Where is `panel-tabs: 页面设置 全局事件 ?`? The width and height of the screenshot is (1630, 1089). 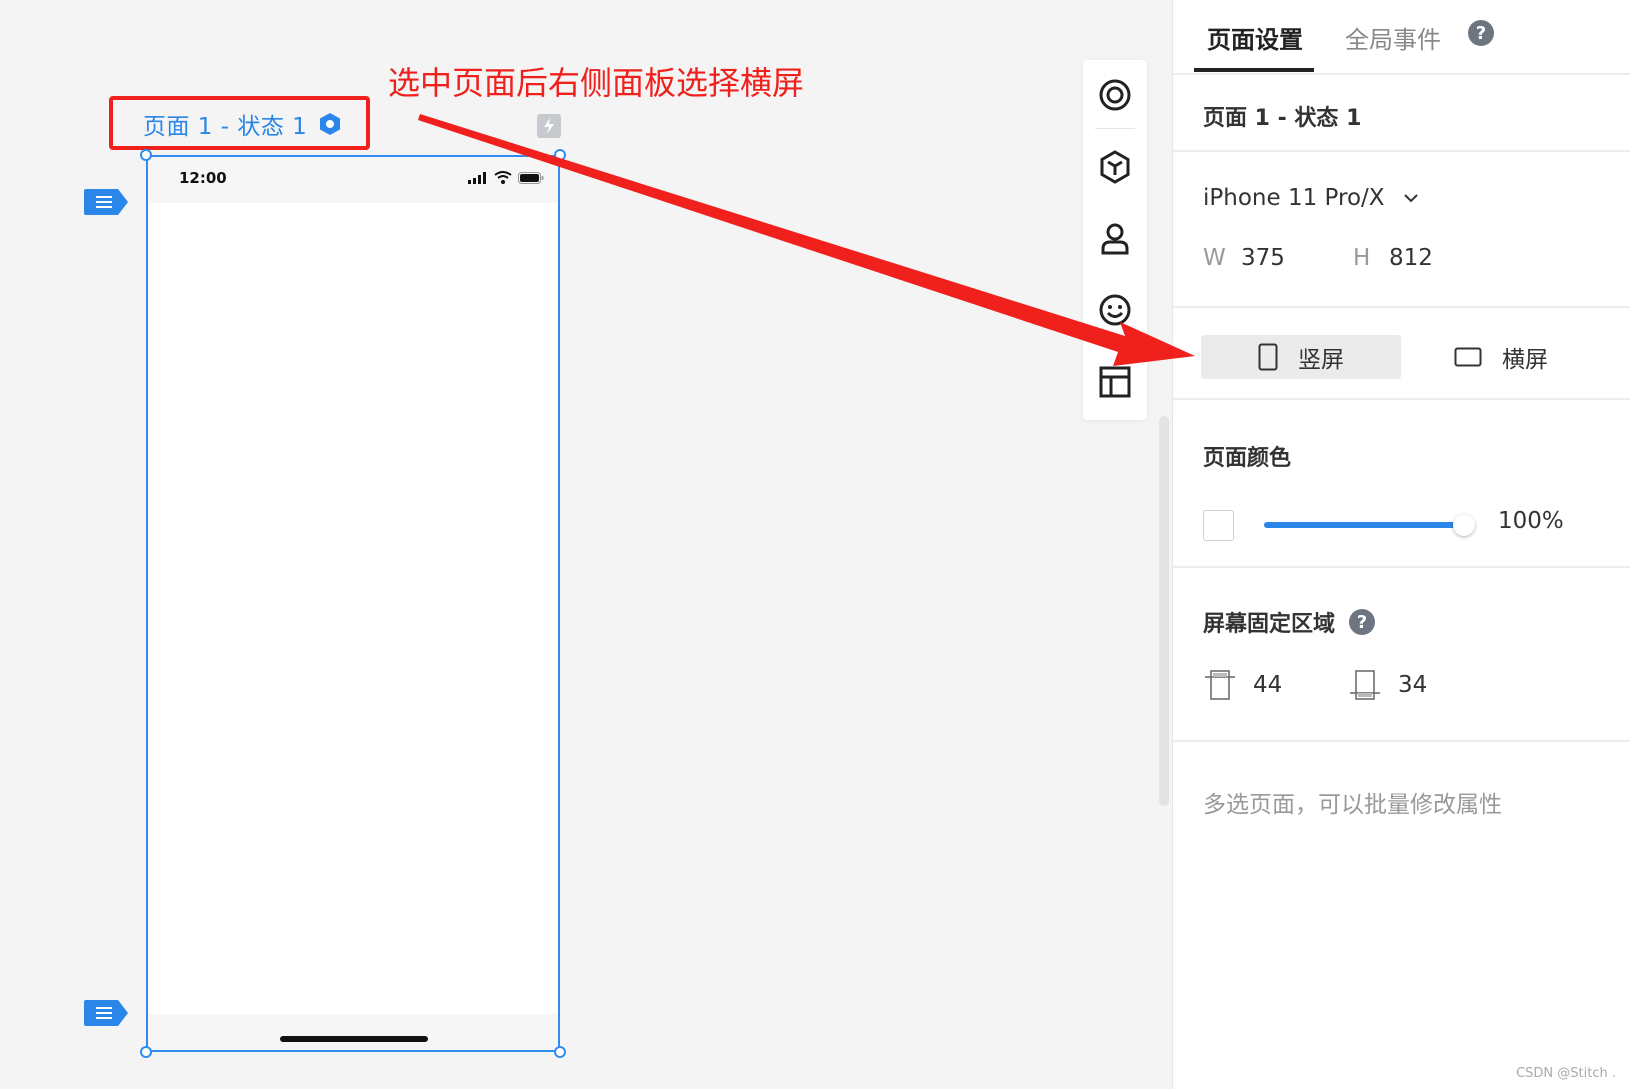
panel-tabs: 页面设置 全局事件 ? is located at coordinates (1401, 37).